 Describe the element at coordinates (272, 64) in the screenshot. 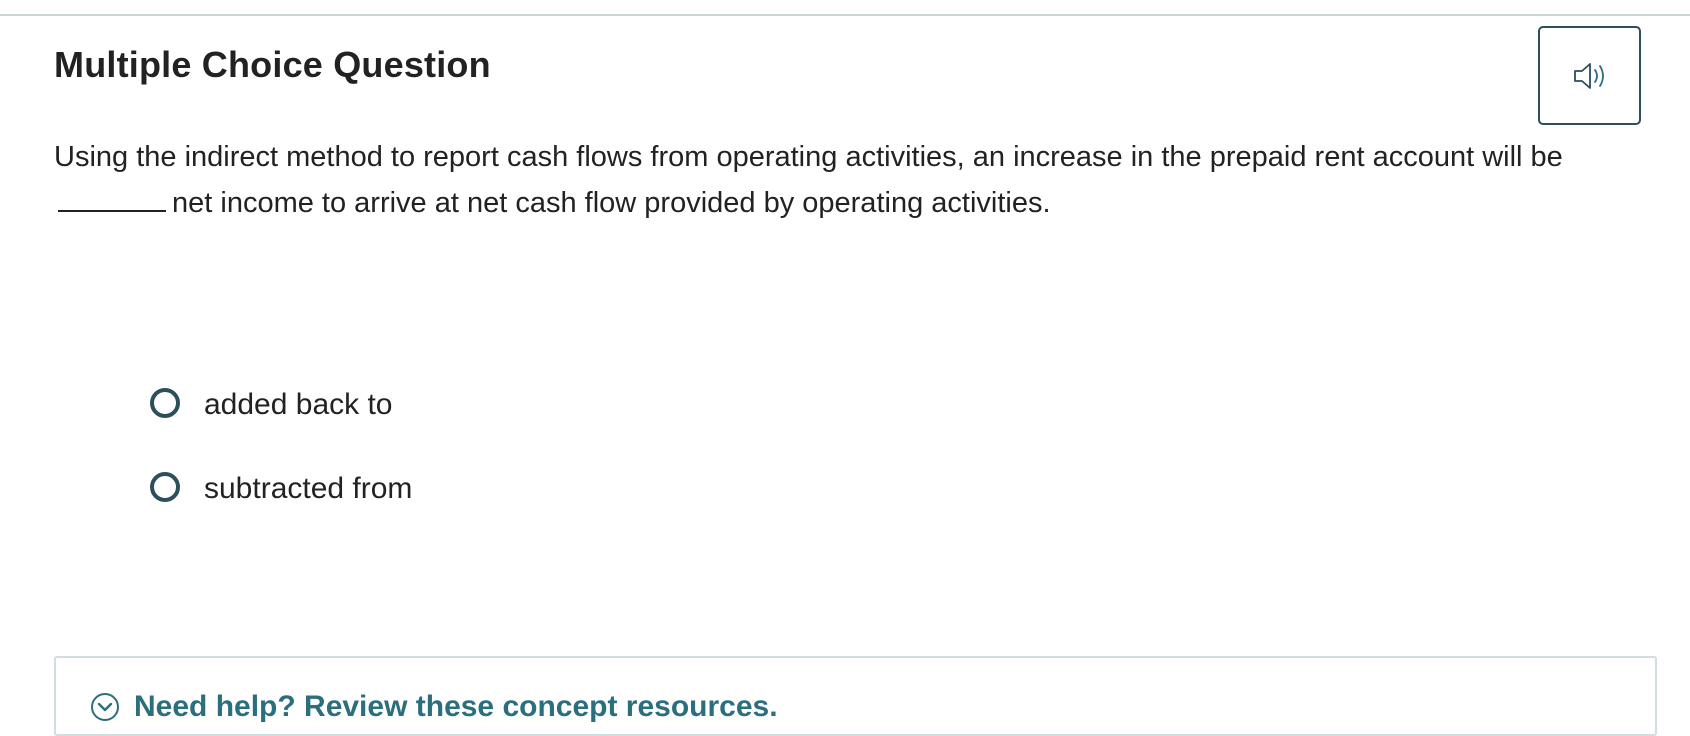

I see `page-title: Multiple Choice Question` at that location.